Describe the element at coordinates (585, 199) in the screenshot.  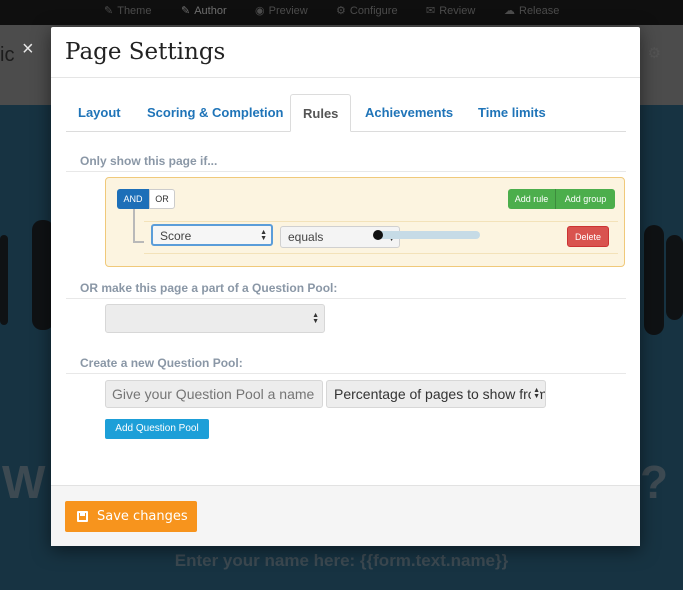
I see `add-group-button: Add group` at that location.